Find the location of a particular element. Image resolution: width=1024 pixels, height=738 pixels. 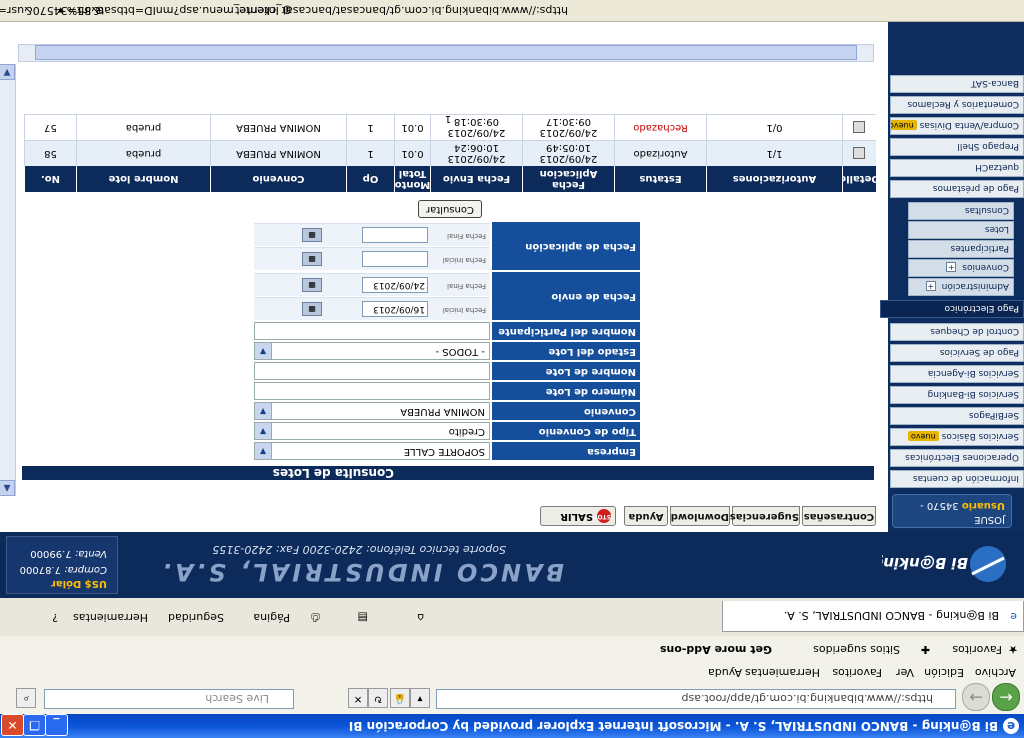

scroll-up-button: ▲ is located at coordinates (7, 488).